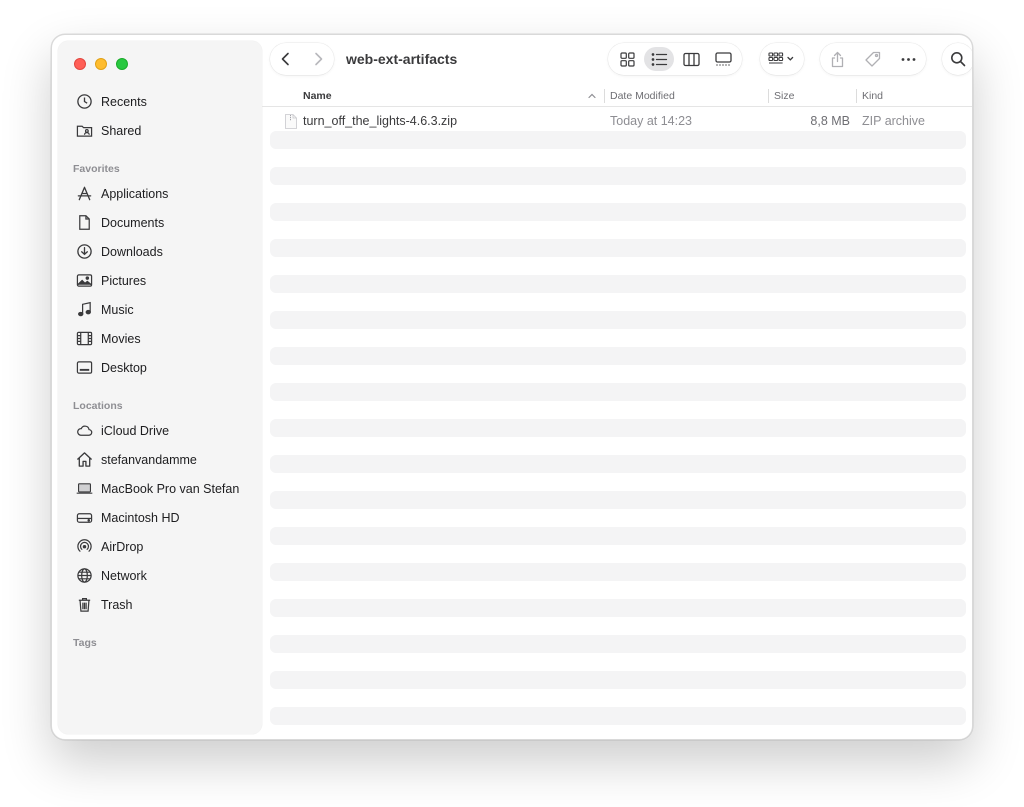  I want to click on sidebar-item-label: Downloads, so click(132, 251).